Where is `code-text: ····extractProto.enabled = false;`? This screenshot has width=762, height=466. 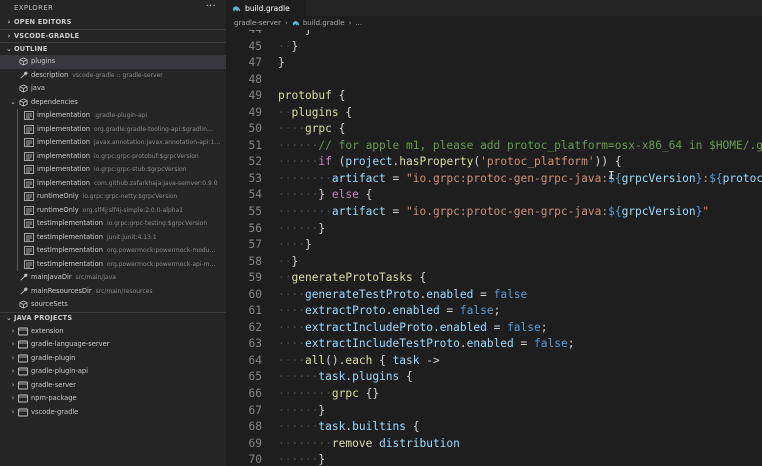
code-text: ····extractProto.enabled = false; is located at coordinates (389, 311).